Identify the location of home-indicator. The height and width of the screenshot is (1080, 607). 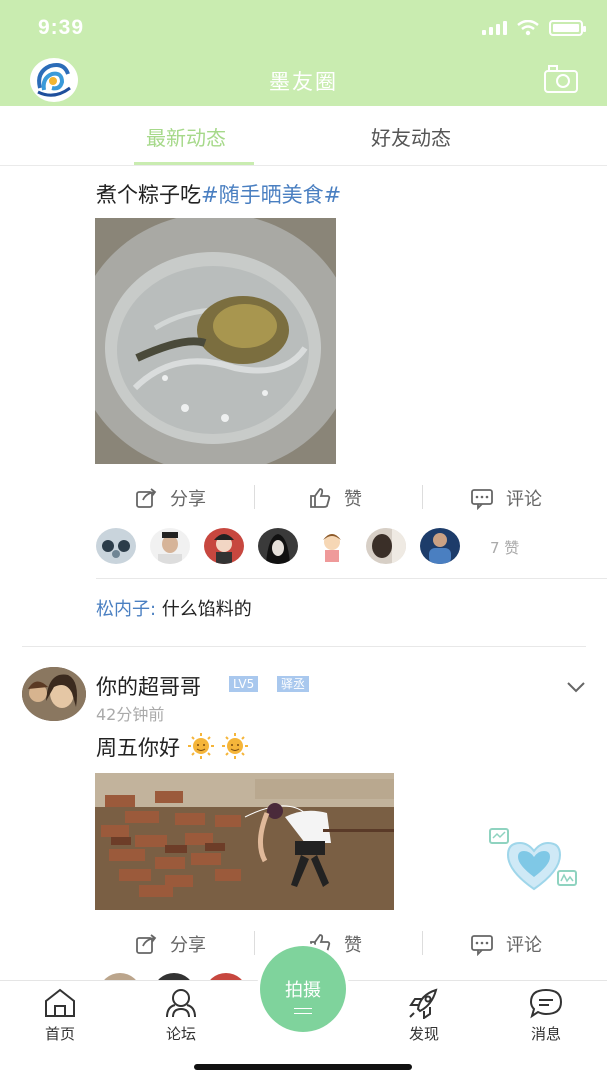
(303, 1067).